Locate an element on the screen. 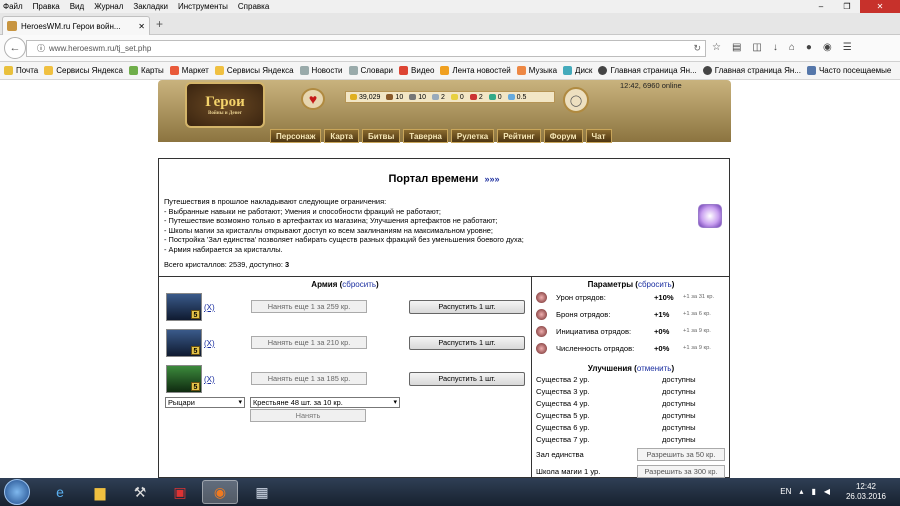  maps-icon is located at coordinates (133, 70).